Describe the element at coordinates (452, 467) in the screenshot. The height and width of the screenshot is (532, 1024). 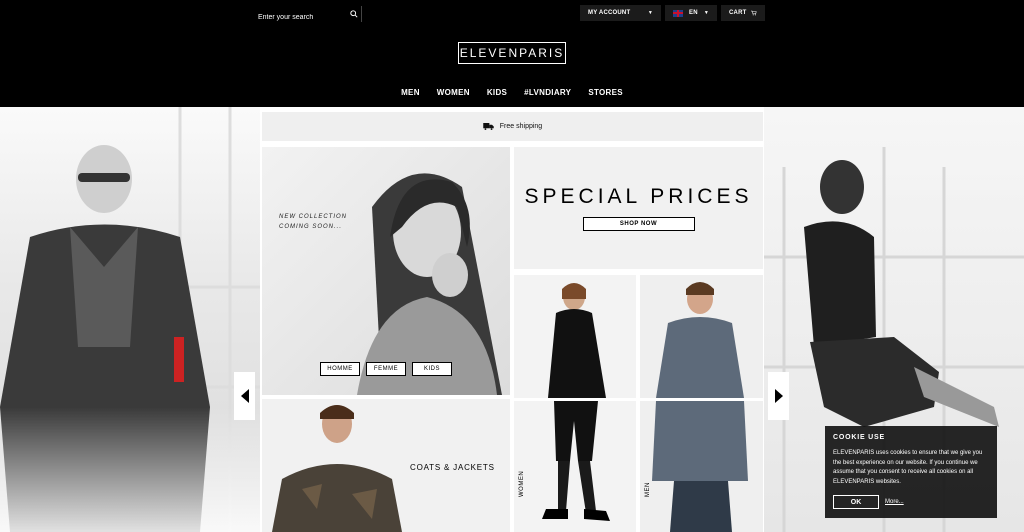
I see `coats-jackets-label: COATS & JACKETS` at that location.